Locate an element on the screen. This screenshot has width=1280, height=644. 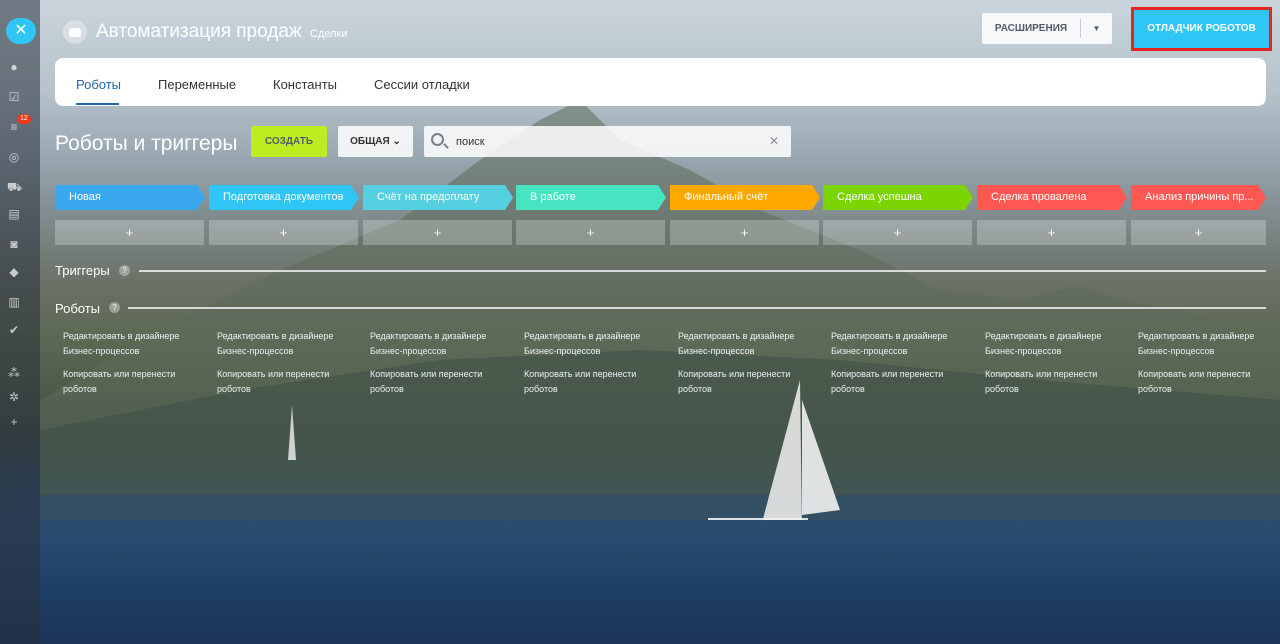
stage-in-progress: В работе is located at coordinates (591, 197).